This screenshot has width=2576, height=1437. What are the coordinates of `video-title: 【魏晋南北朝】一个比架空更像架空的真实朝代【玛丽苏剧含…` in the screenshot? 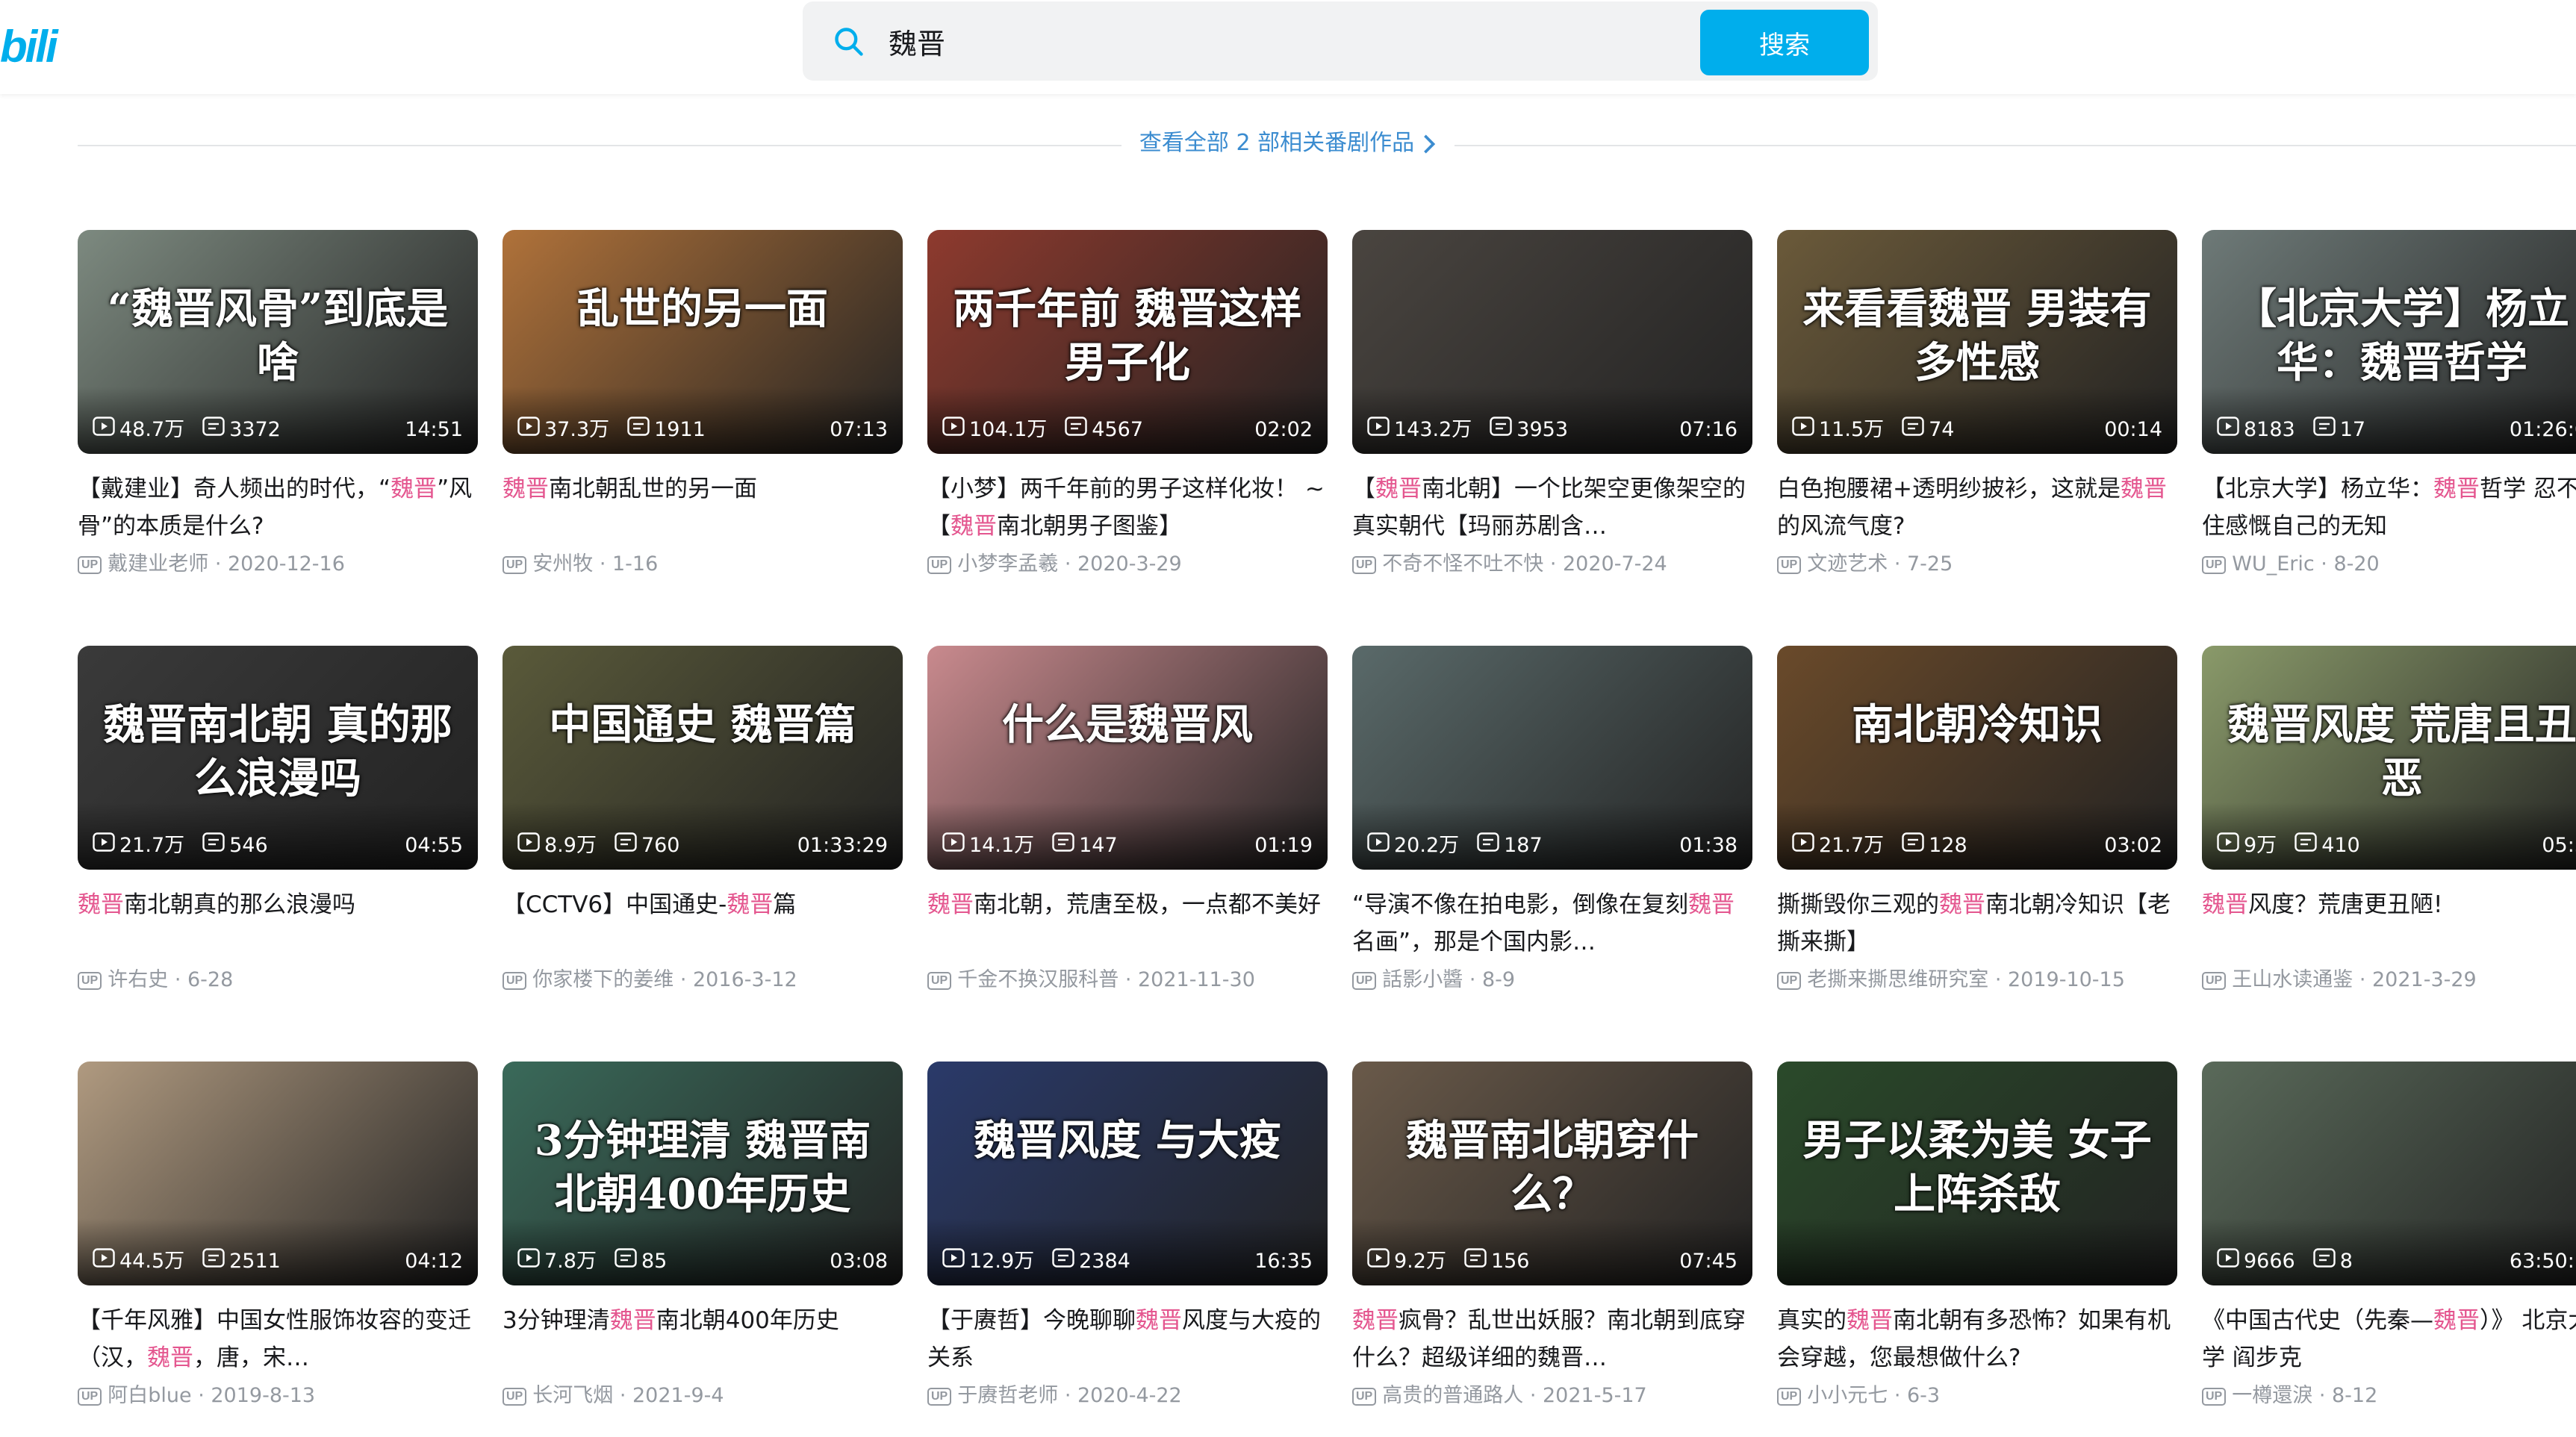 It's located at (1552, 508).